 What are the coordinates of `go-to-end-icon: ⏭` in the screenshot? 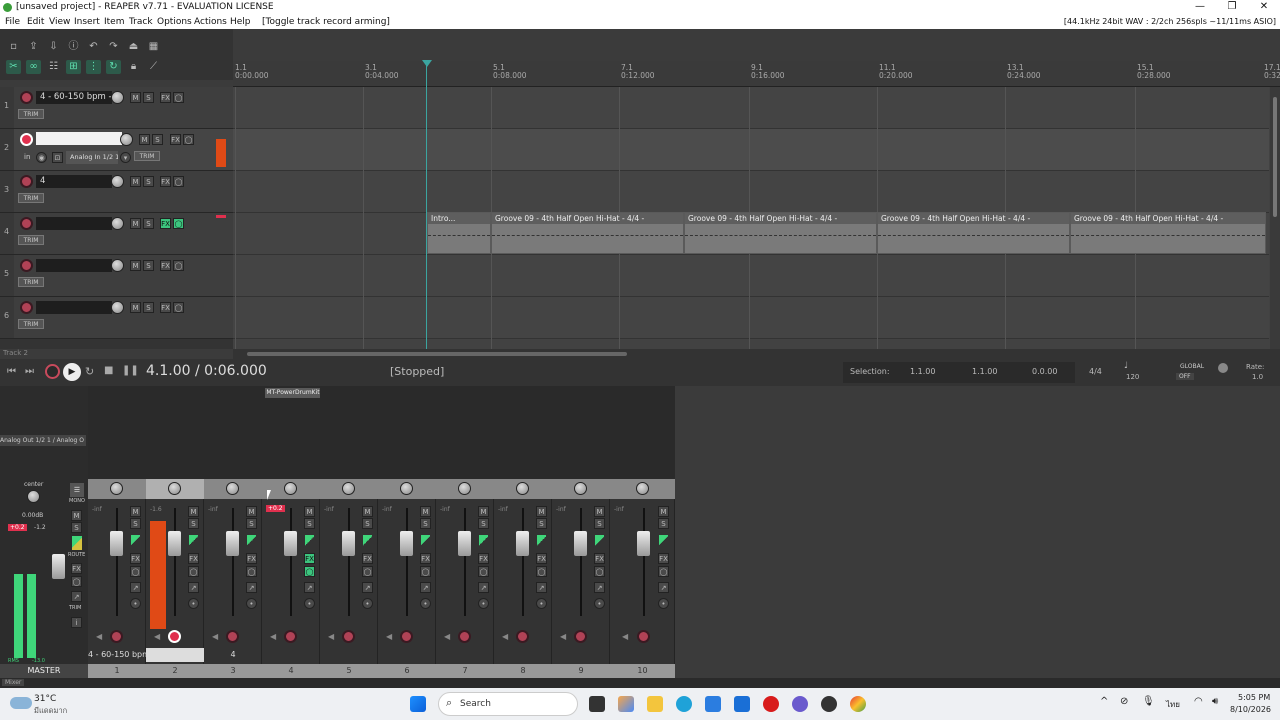 It's located at (29, 371).